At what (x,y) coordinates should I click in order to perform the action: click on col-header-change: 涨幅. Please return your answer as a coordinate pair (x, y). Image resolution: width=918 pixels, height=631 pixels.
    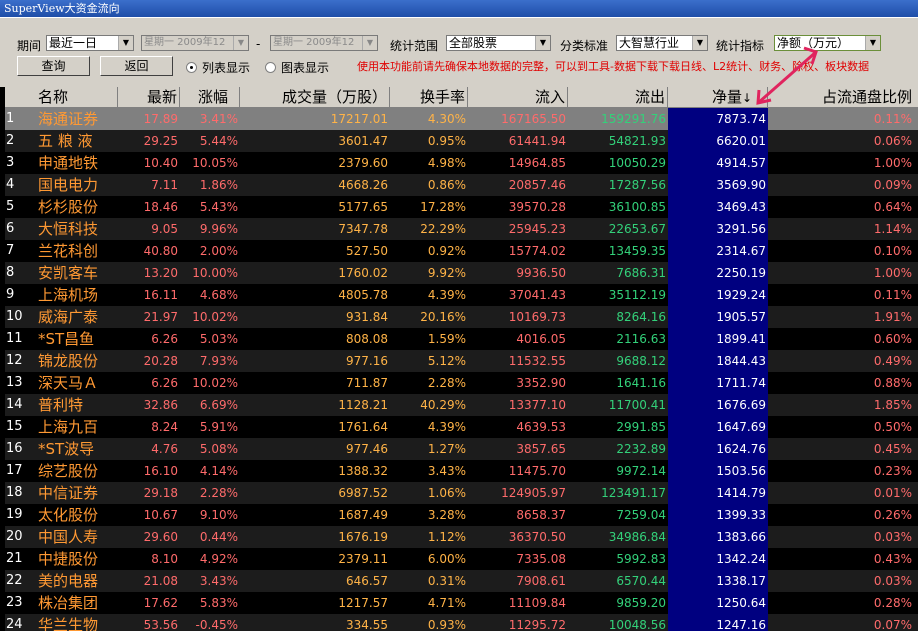
    Looking at the image, I should click on (210, 97).